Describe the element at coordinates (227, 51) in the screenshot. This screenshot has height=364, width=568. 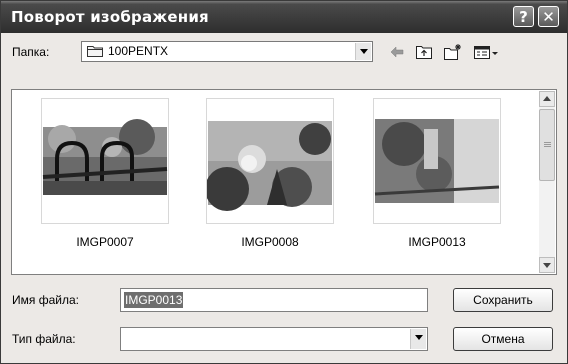
I see `folder-combo: 100PENTX` at that location.